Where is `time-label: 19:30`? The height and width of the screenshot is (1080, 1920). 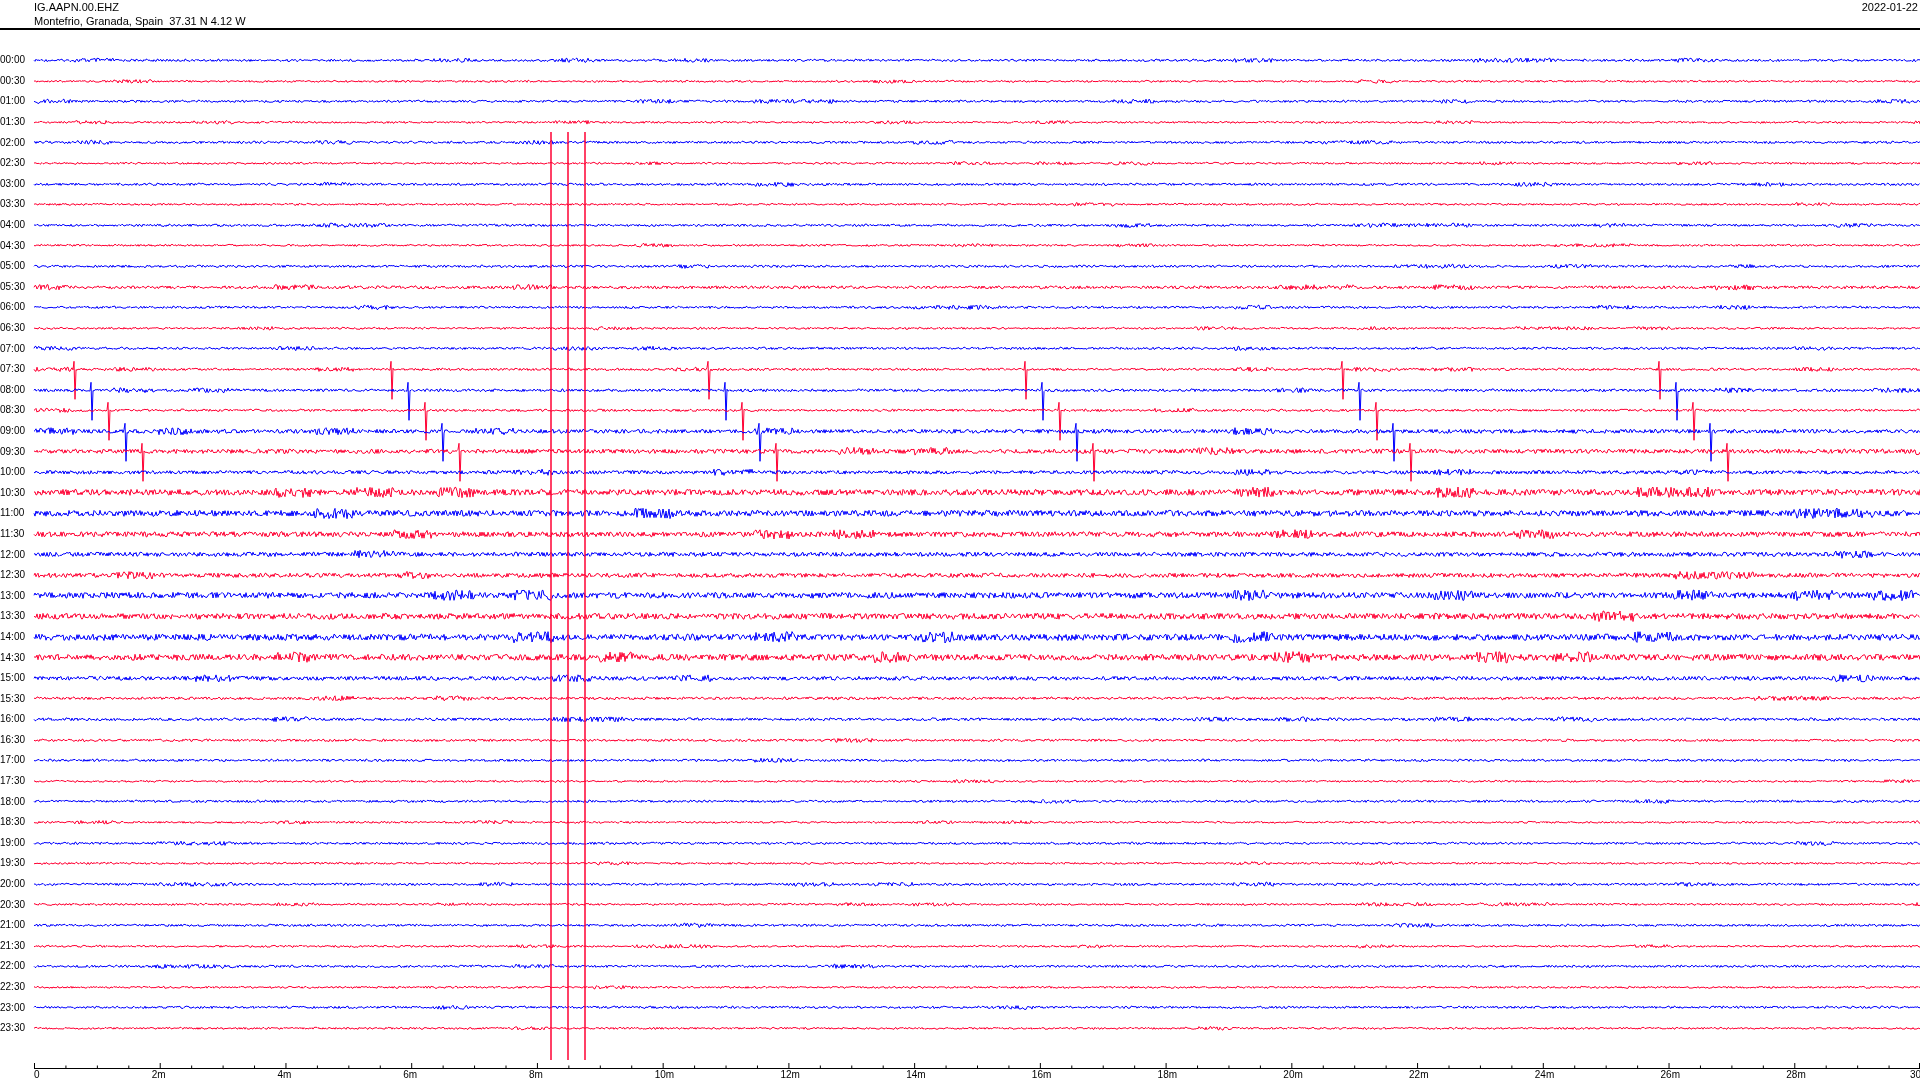 time-label: 19:30 is located at coordinates (13, 863).